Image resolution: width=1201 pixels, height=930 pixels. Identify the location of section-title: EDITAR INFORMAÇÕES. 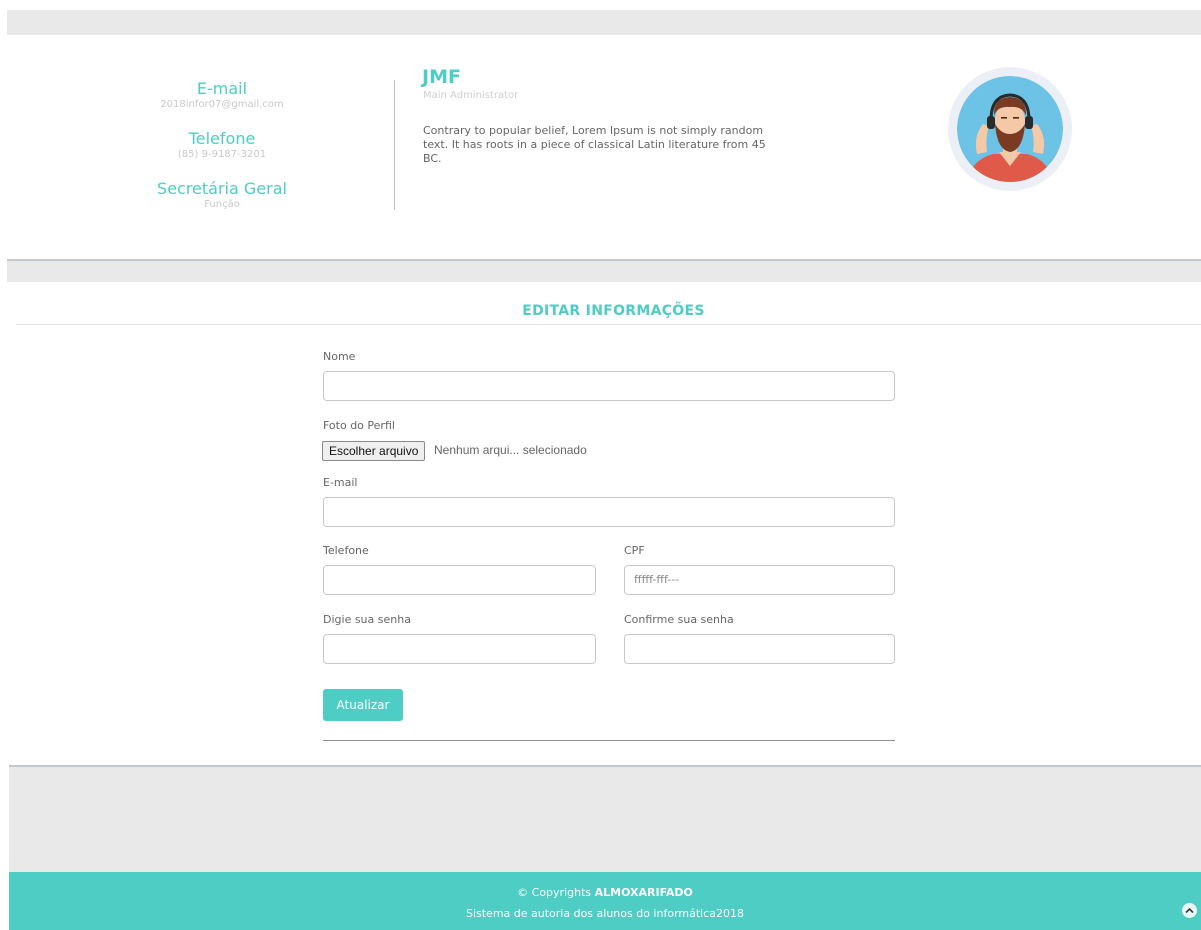
(613, 311).